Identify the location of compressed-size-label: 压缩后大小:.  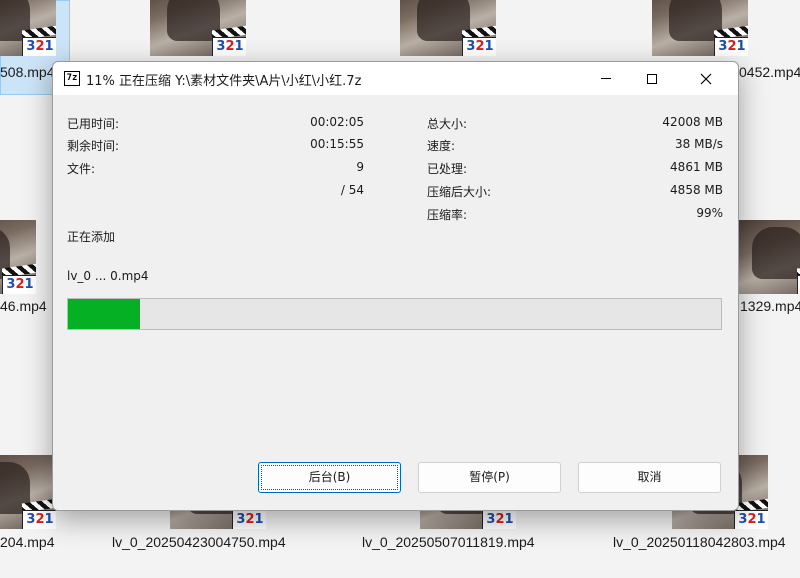
(459, 192).